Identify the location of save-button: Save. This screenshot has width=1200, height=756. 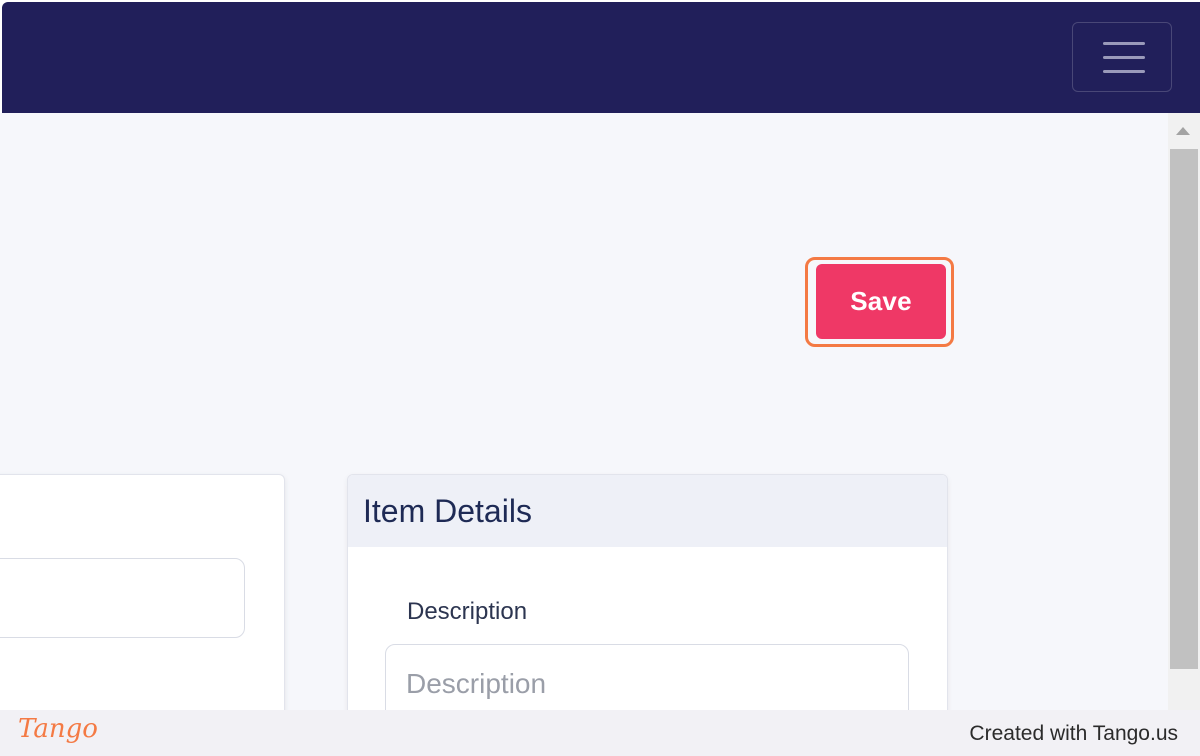
(881, 301).